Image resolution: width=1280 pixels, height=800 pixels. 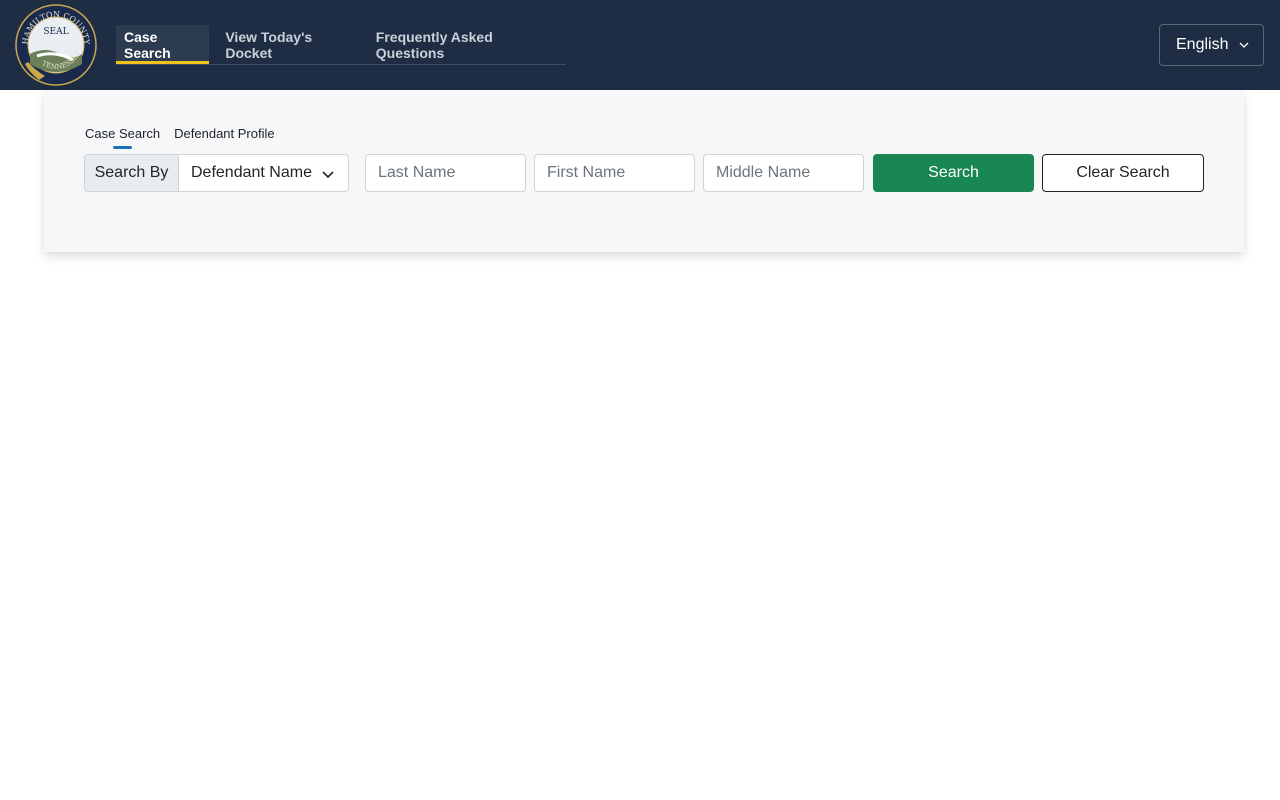 I want to click on first-name-input, so click(x=614, y=173).